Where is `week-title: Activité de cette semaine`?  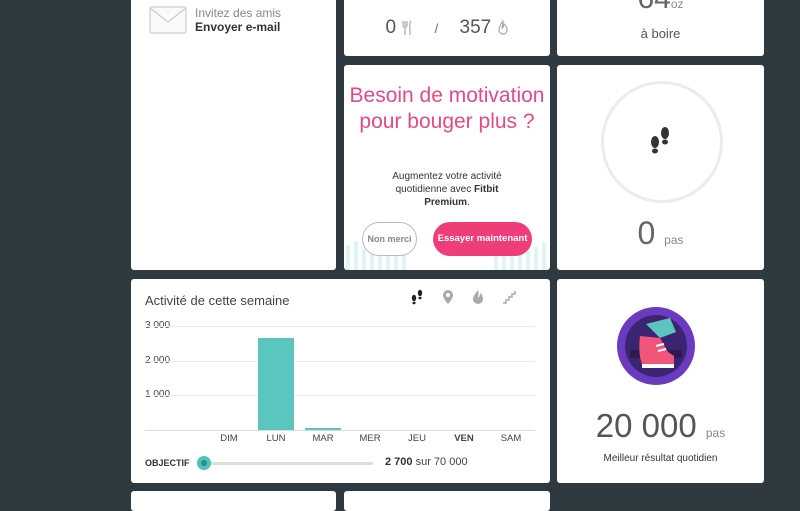
week-title: Activité de cette semaine is located at coordinates (217, 300).